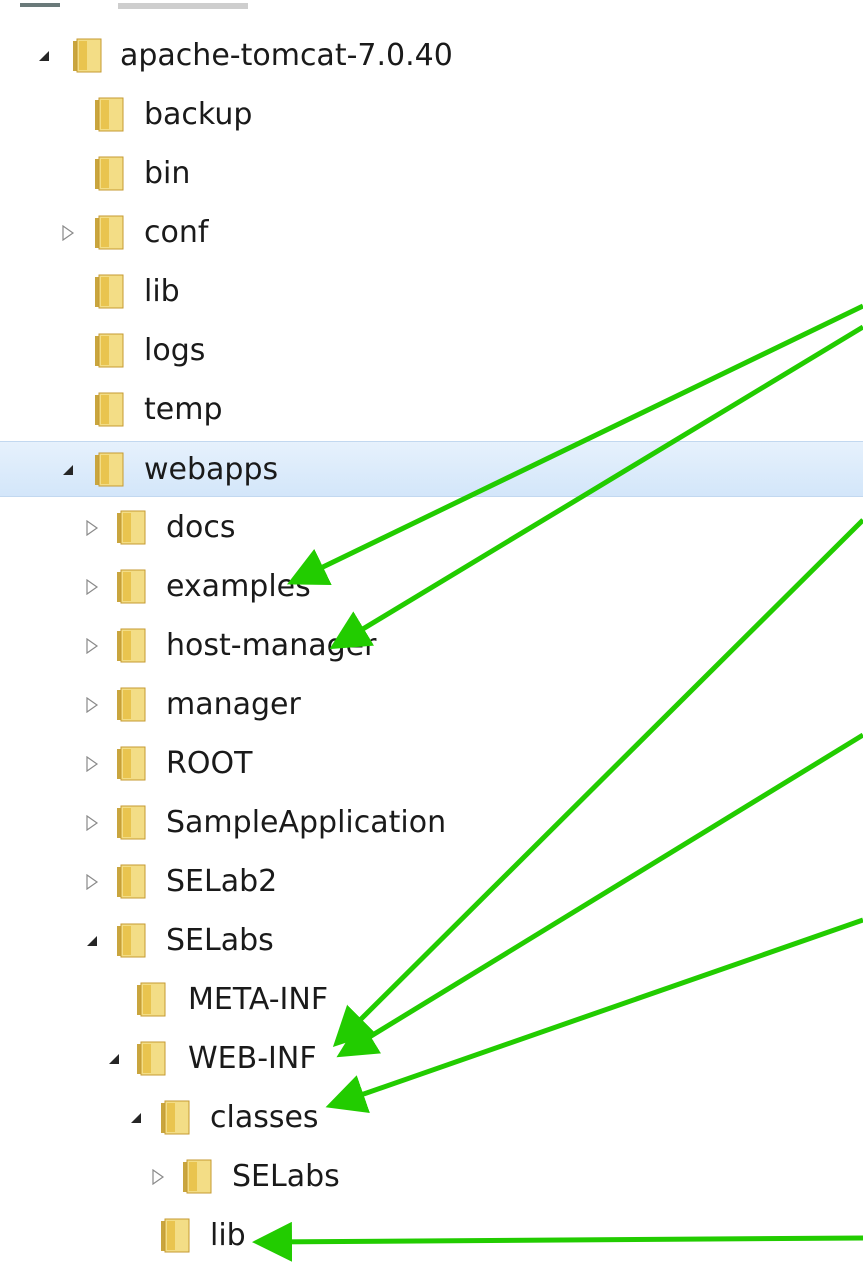  Describe the element at coordinates (431, 1118) in the screenshot. I see `tree-item-classes: classes` at that location.